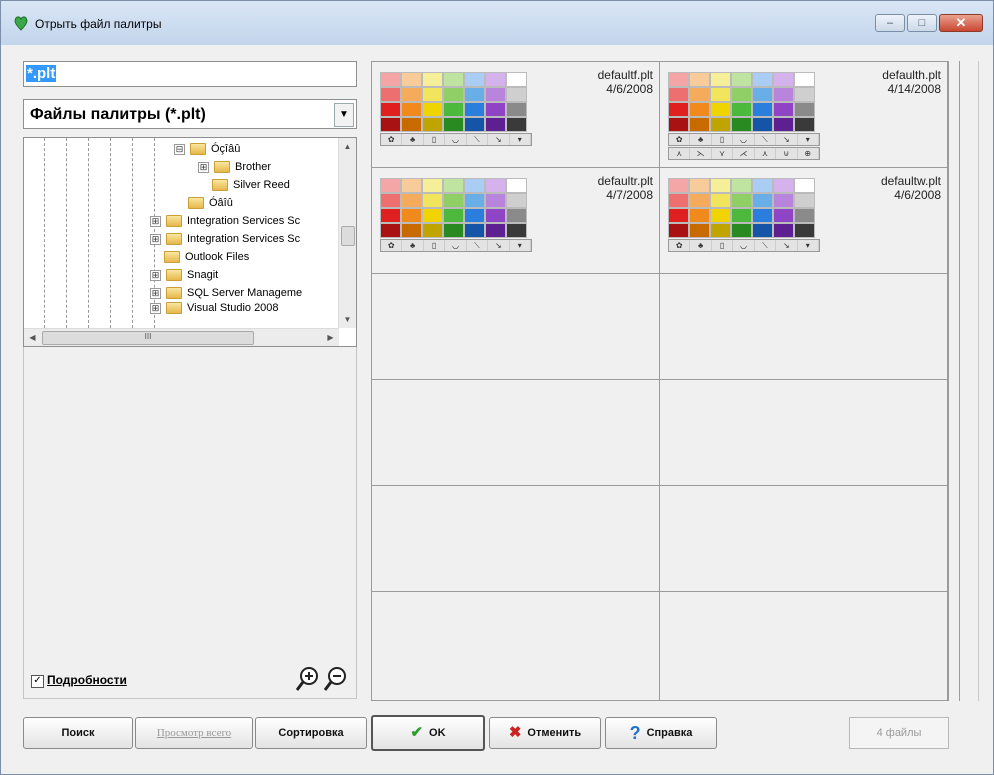 This screenshot has height=775, width=994. I want to click on minimize-icon: –, so click(890, 23).